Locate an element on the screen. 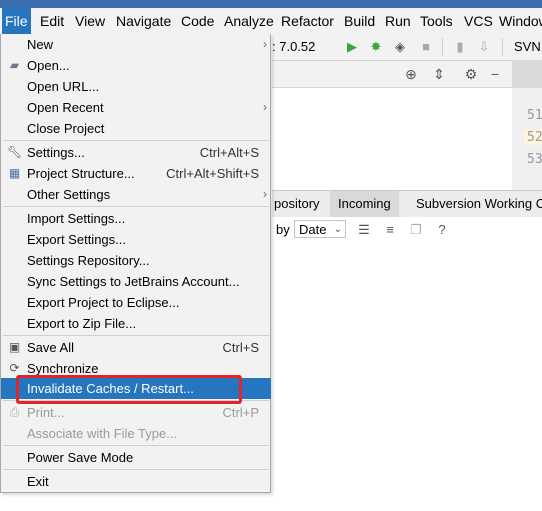 The width and height of the screenshot is (542, 511). save-icon: ▣ is located at coordinates (14, 347).